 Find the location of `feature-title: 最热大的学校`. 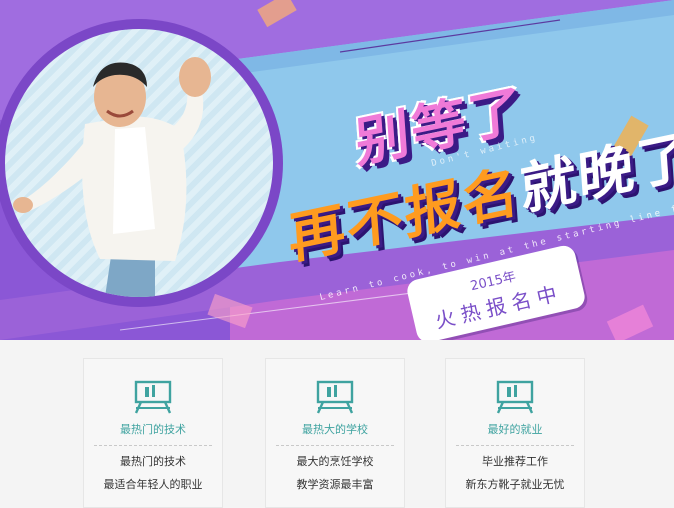

feature-title: 最热大的学校 is located at coordinates (335, 429).